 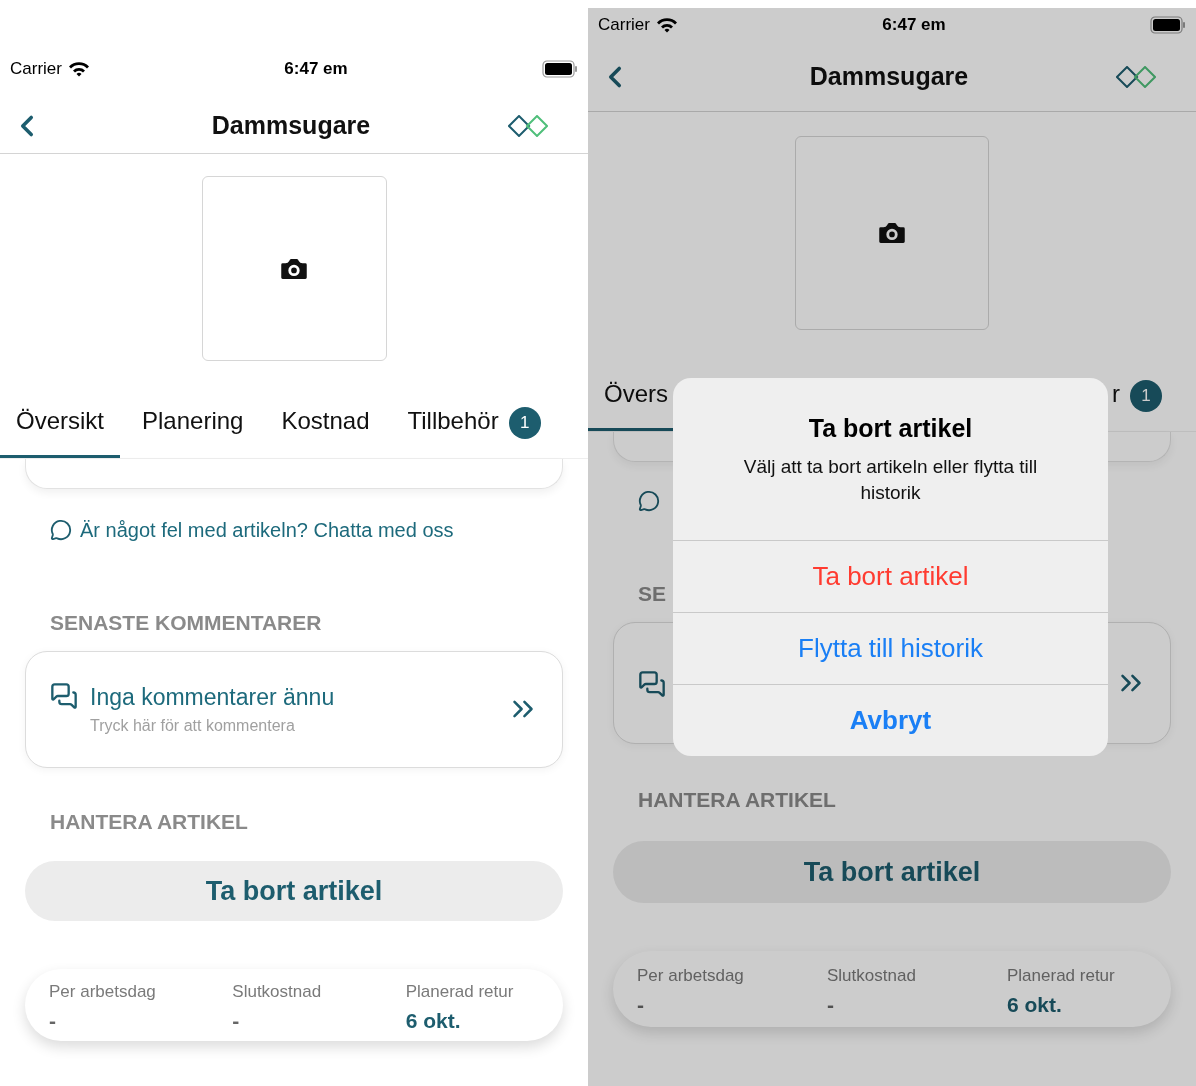 I want to click on tab: Tillbehör, so click(x=450, y=430).